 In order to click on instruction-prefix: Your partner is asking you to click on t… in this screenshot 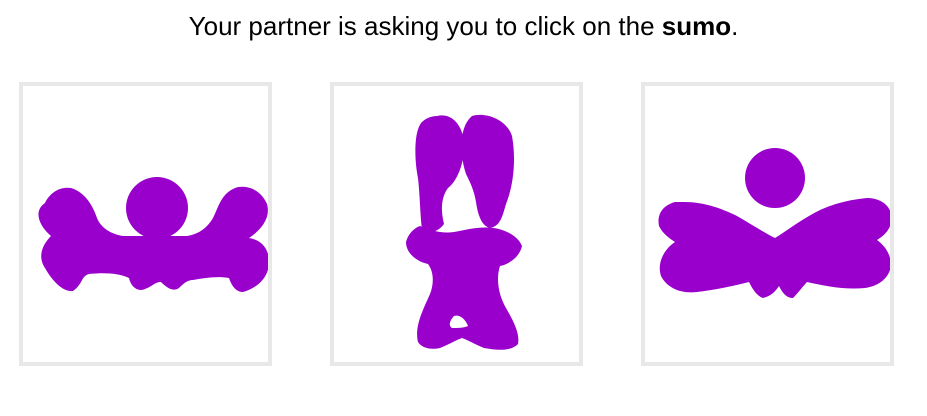, I will do `click(425, 26)`.